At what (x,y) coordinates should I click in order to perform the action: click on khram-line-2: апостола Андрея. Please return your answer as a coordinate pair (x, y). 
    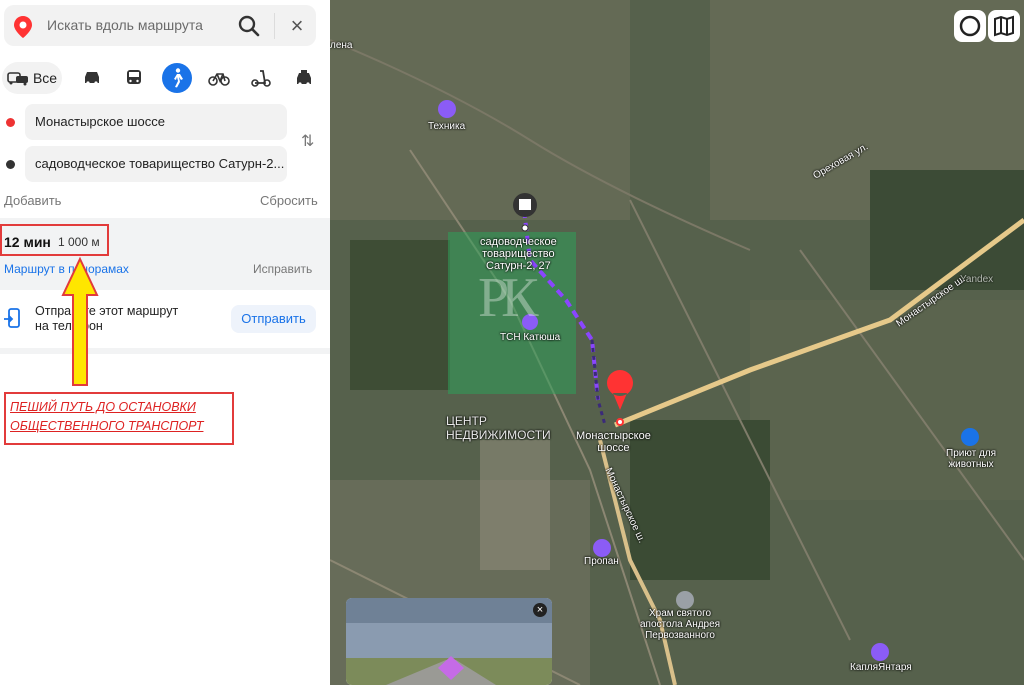
    Looking at the image, I should click on (680, 624).